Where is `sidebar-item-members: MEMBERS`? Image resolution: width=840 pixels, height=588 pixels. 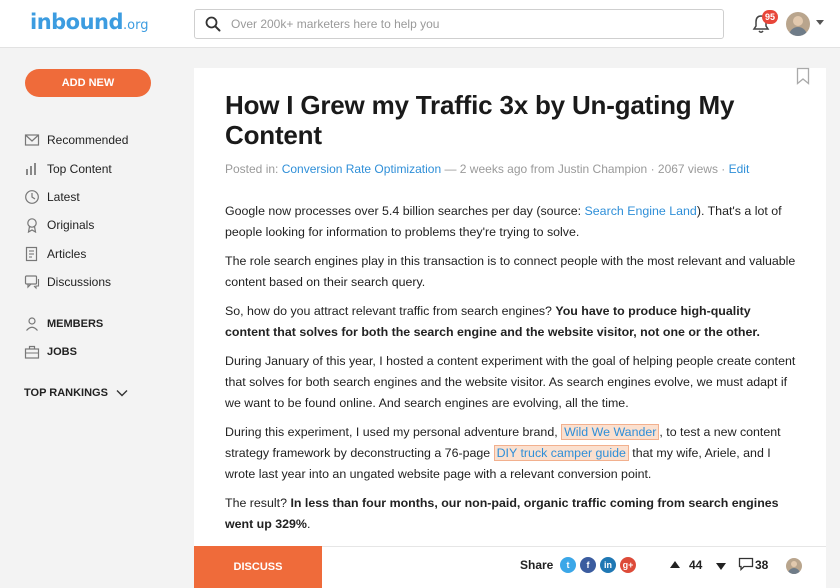
sidebar-item-members: MEMBERS is located at coordinates (63, 324).